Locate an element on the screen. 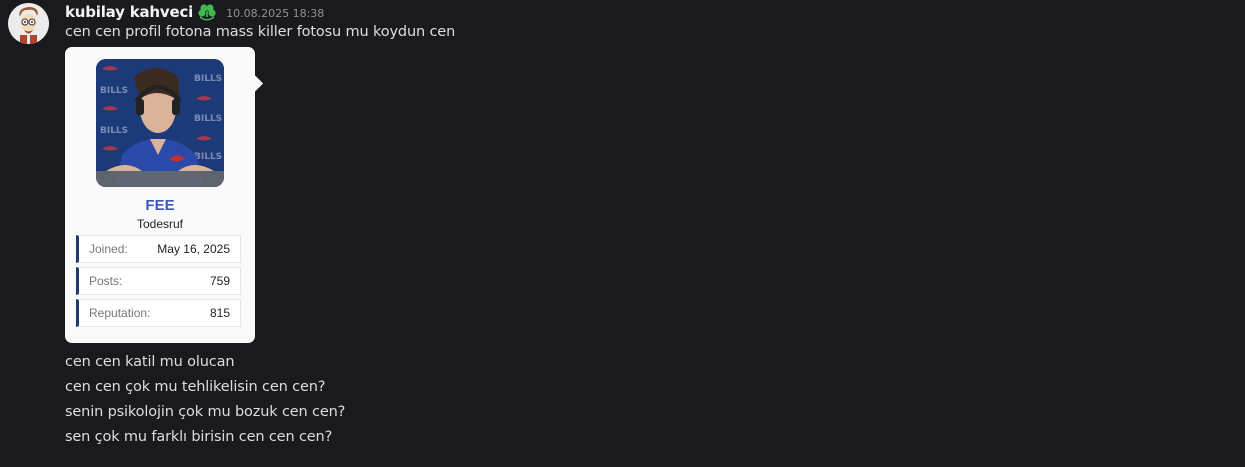  stat-value: May 16, 2025 is located at coordinates (193, 249).